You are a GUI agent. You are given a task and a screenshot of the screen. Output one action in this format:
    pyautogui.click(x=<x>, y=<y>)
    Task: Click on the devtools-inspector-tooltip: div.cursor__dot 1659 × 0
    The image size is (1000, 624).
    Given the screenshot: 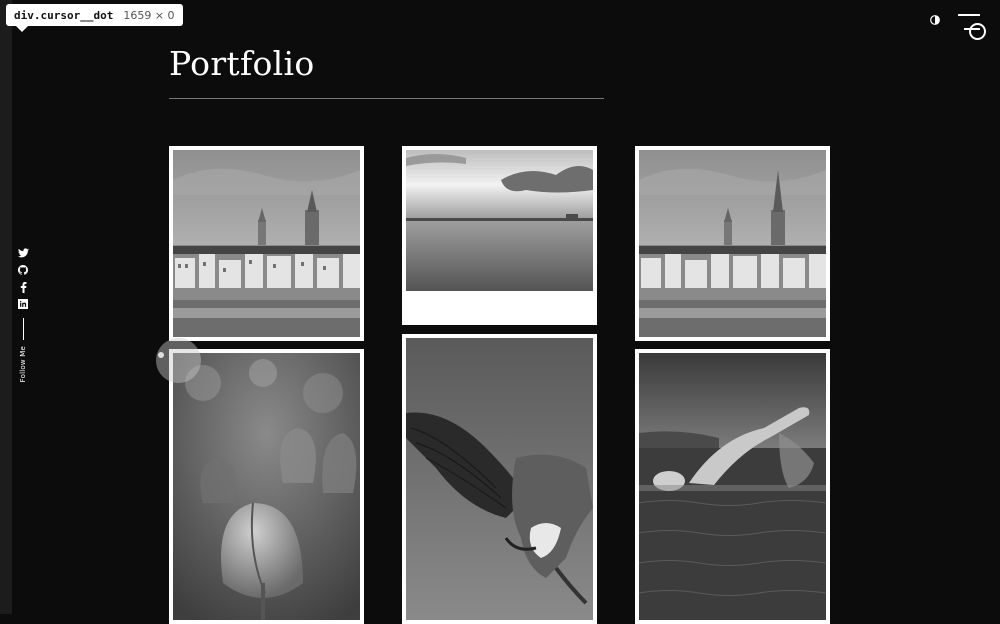 What is the action you would take?
    pyautogui.click(x=94, y=18)
    